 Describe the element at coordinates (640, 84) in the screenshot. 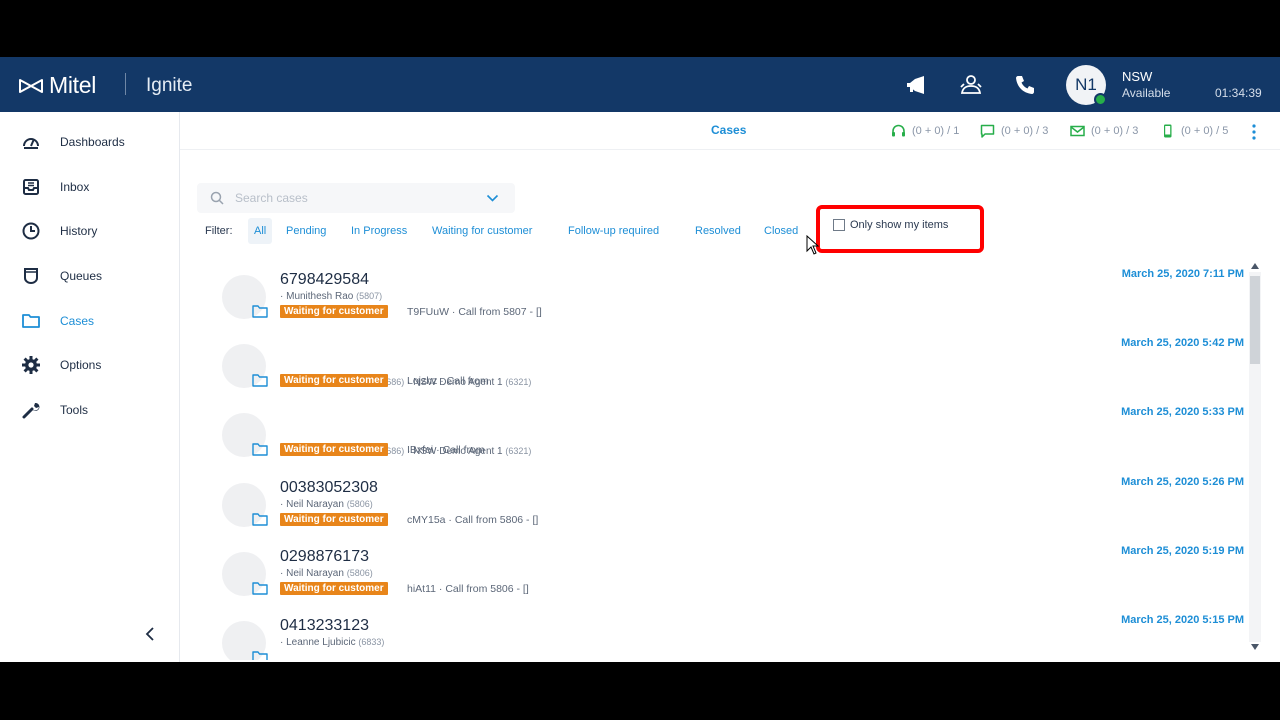

I see `top-bar: Mitel Ignite N1 NSW Available 01:34:39` at that location.